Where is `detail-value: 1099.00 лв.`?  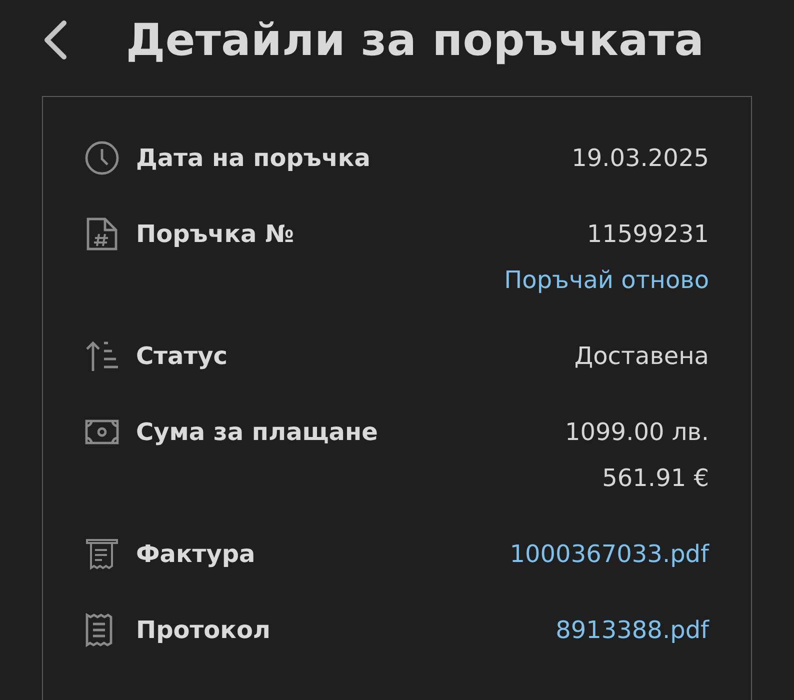 detail-value: 1099.00 лв. is located at coordinates (637, 432).